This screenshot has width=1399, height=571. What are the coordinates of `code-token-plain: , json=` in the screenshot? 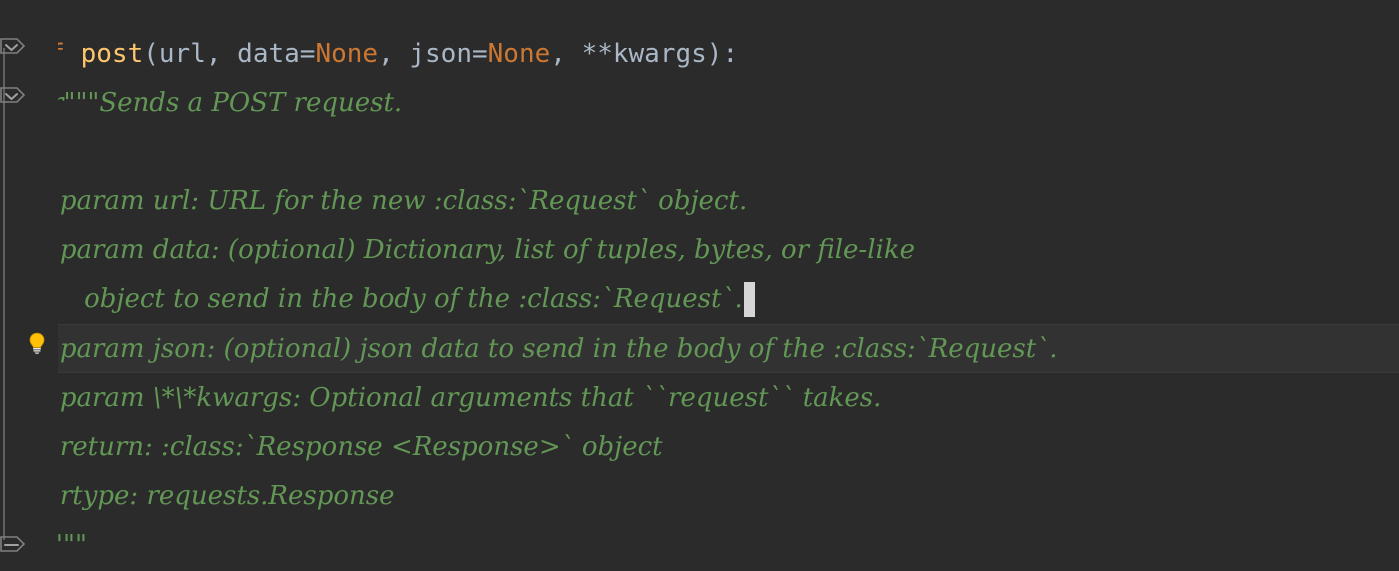 It's located at (433, 54).